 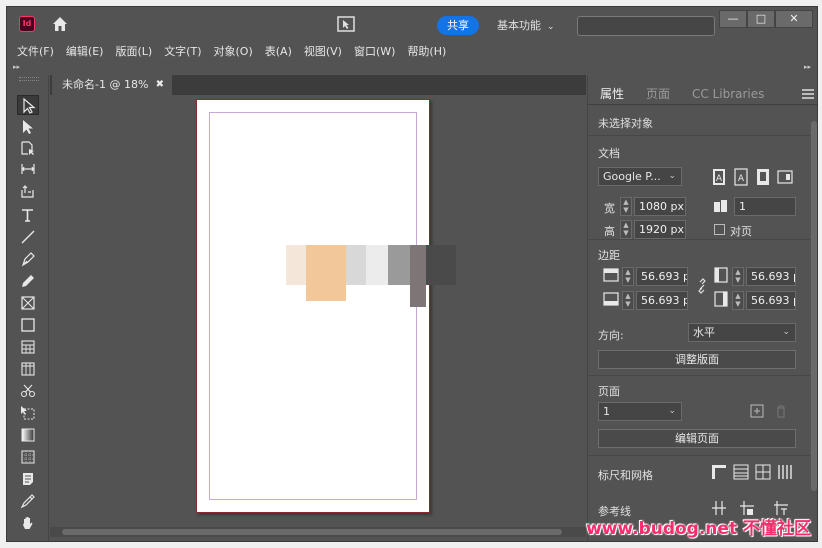 What do you see at coordinates (28, 435) in the screenshot?
I see `gradient-swatch-tool-icon` at bounding box center [28, 435].